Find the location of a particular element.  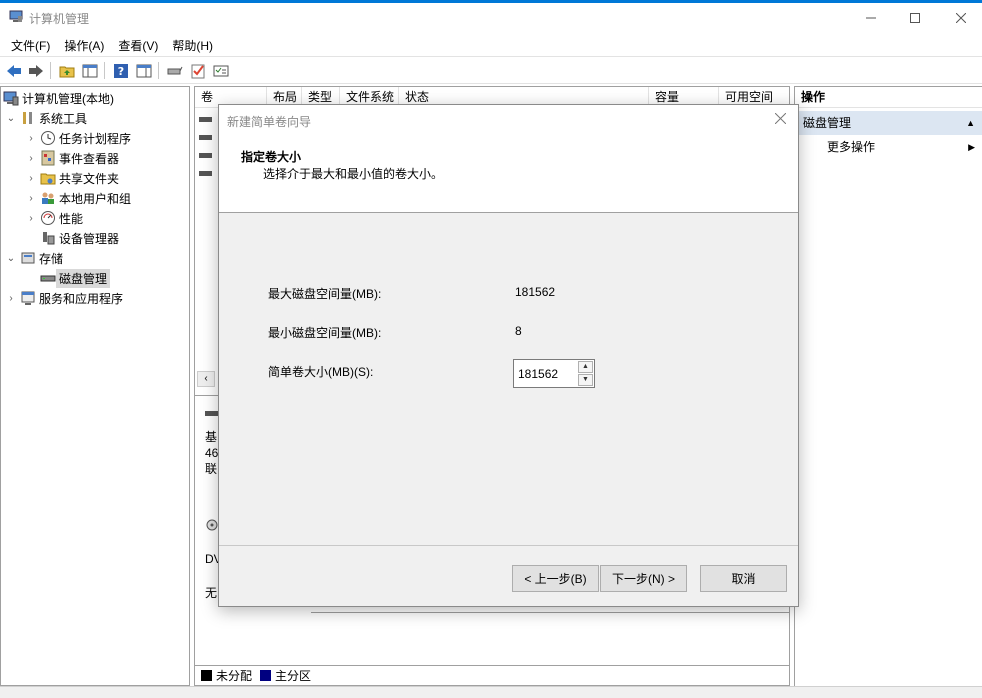

tree-item-disk-management: 磁盘管理 is located at coordinates (74, 278).